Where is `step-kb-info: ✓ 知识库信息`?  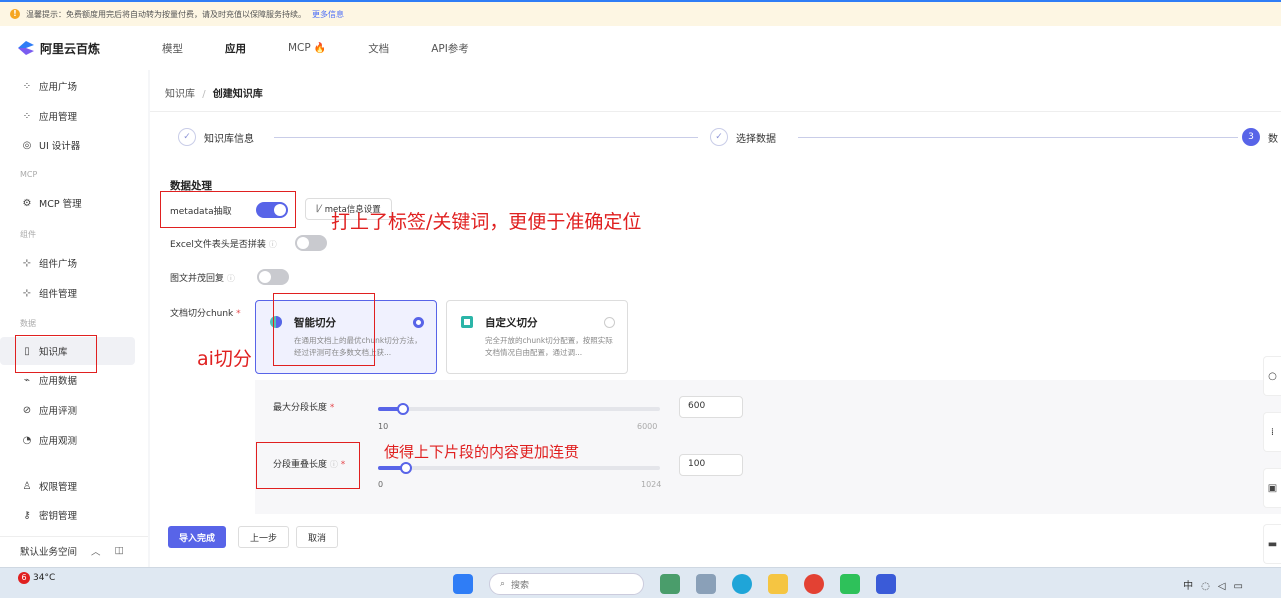
step-kb-info: ✓ 知识库信息 is located at coordinates (216, 137).